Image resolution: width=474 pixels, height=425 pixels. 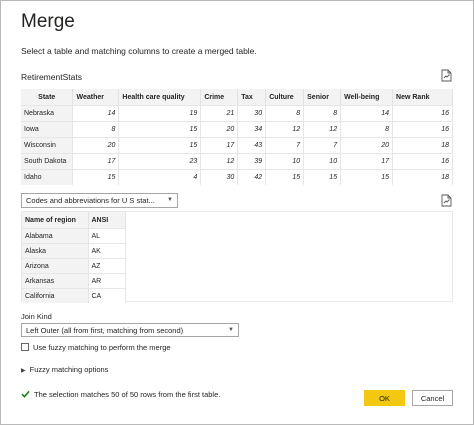 I want to click on table-row: Alabama AL, so click(x=74, y=236).